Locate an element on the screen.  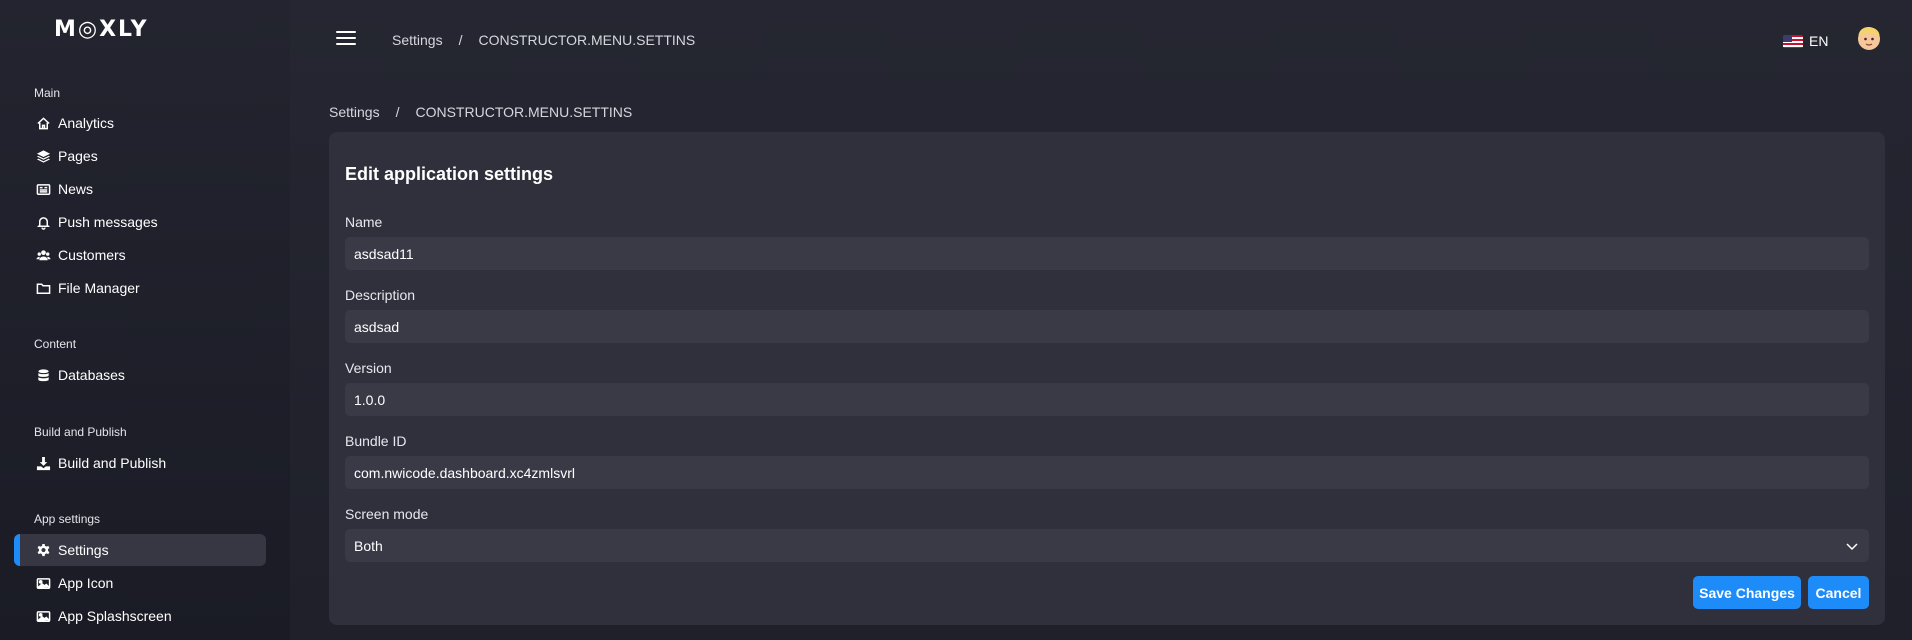
sidebar-item-app-icon: App Icon is located at coordinates (140, 583).